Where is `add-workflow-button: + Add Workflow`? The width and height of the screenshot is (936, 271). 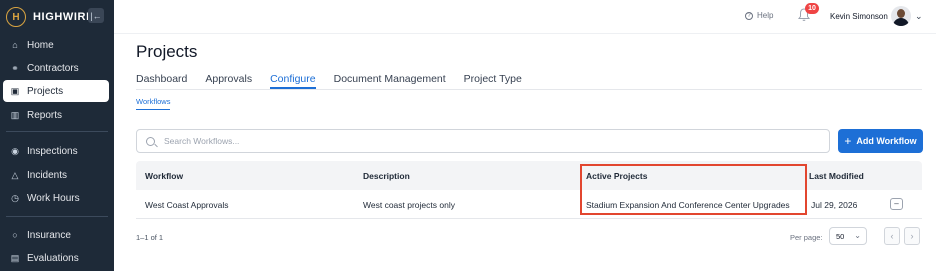
add-workflow-button: + Add Workflow is located at coordinates (880, 141).